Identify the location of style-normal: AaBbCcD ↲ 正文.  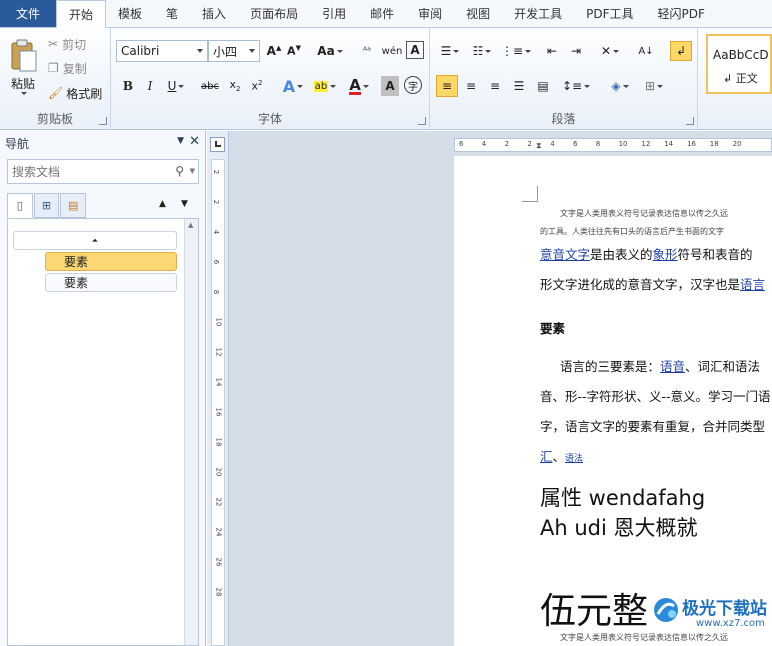
(739, 64).